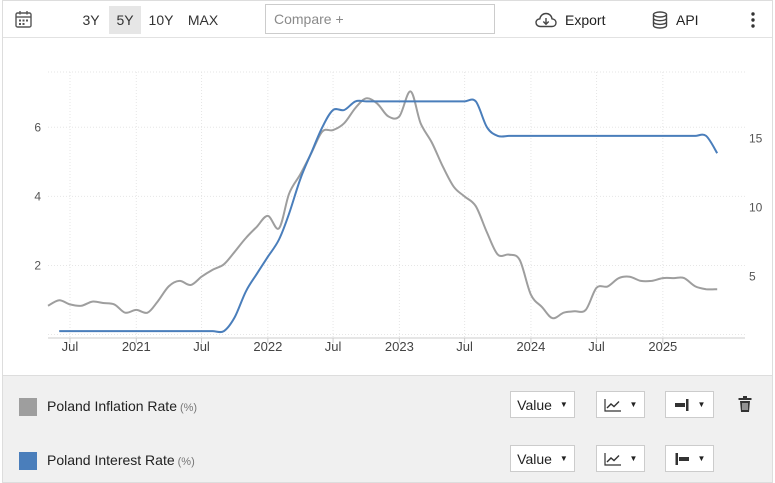  What do you see at coordinates (267, 346) in the screenshot?
I see `x-axis-tick-label: 2022` at bounding box center [267, 346].